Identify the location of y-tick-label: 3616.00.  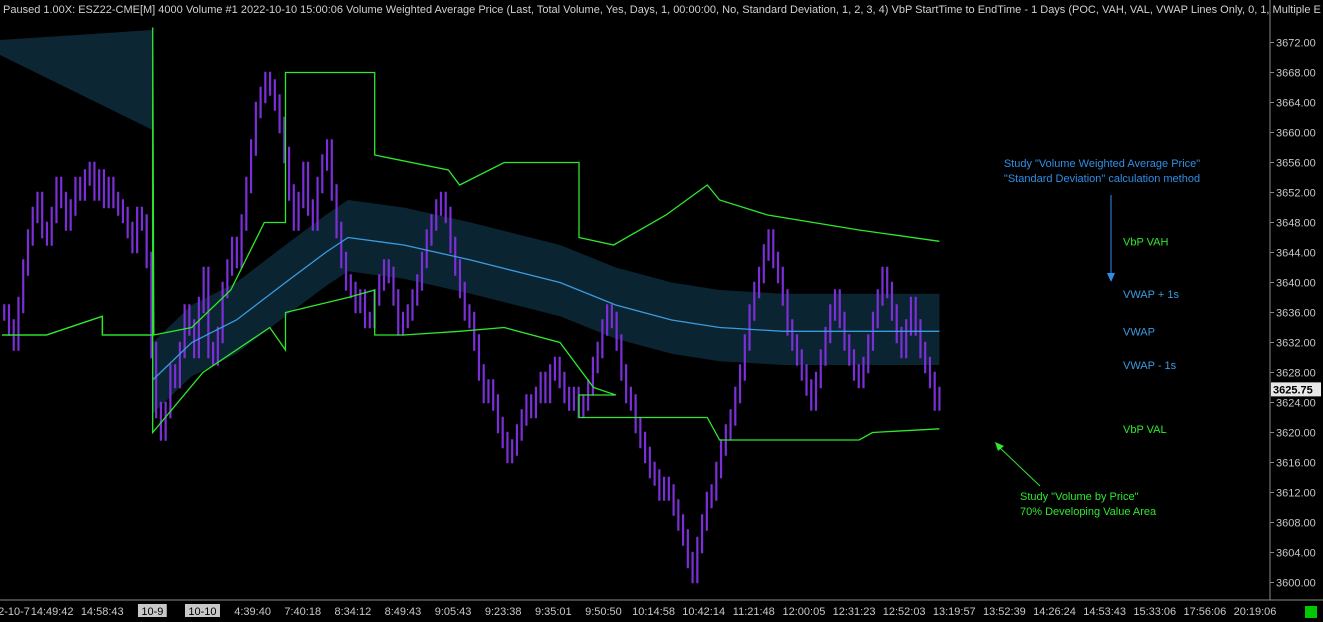
(1296, 464).